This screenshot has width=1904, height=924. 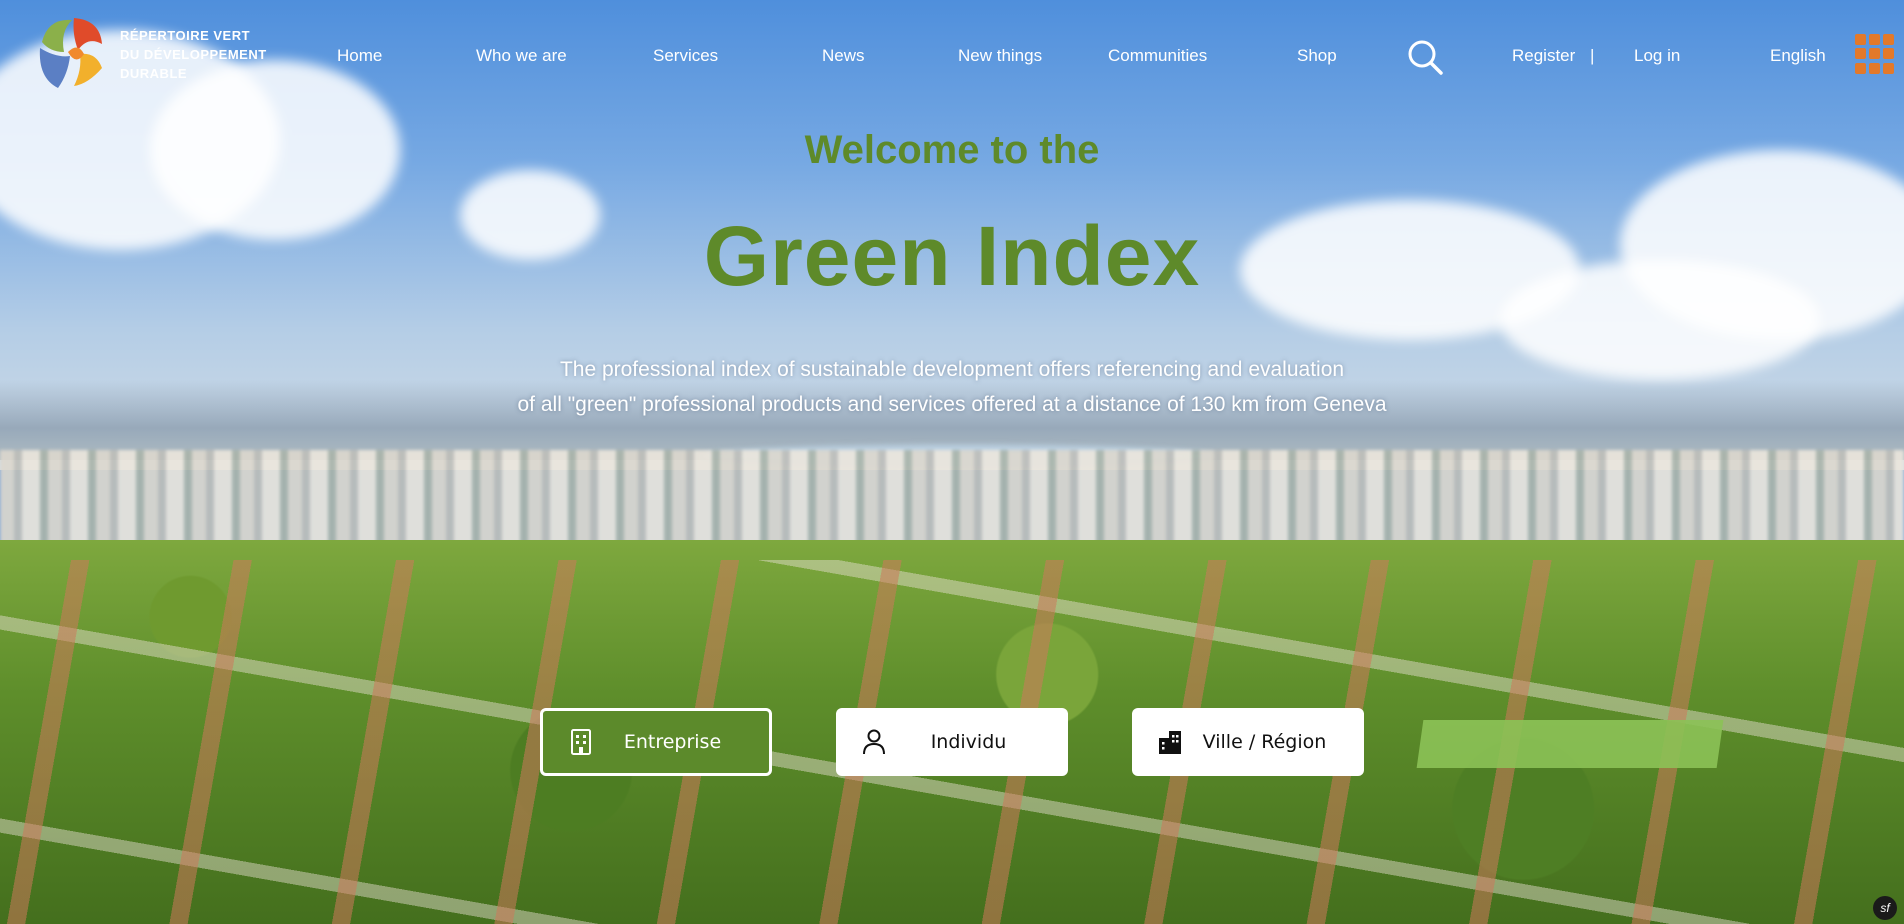 What do you see at coordinates (185, 35) in the screenshot?
I see `logo-line: RÉPERTOIRE VERT` at bounding box center [185, 35].